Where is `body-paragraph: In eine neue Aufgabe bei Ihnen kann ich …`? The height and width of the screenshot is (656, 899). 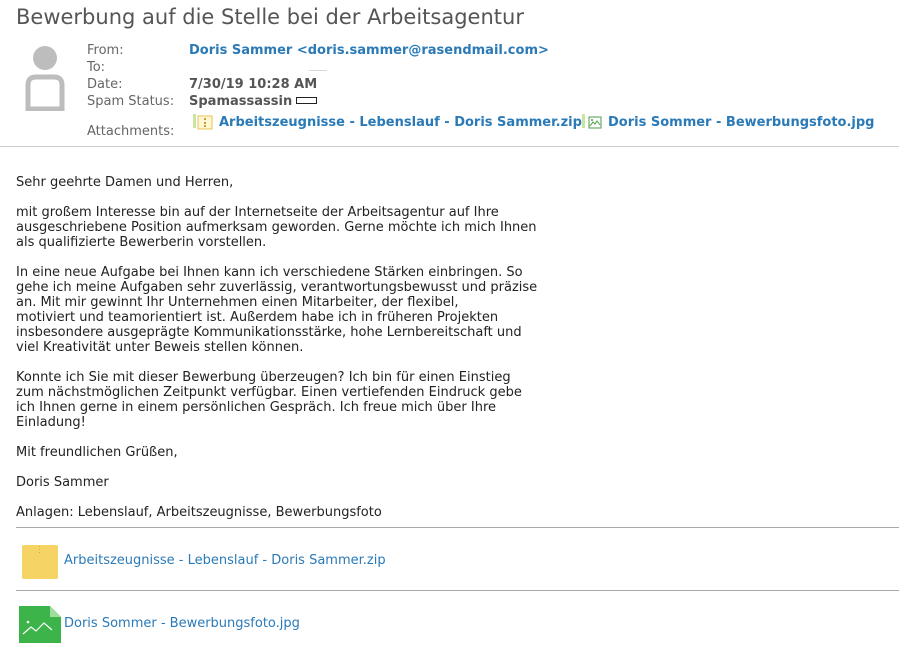 body-paragraph: In eine neue Aufgabe bei Ihnen kann ich … is located at coordinates (277, 310).